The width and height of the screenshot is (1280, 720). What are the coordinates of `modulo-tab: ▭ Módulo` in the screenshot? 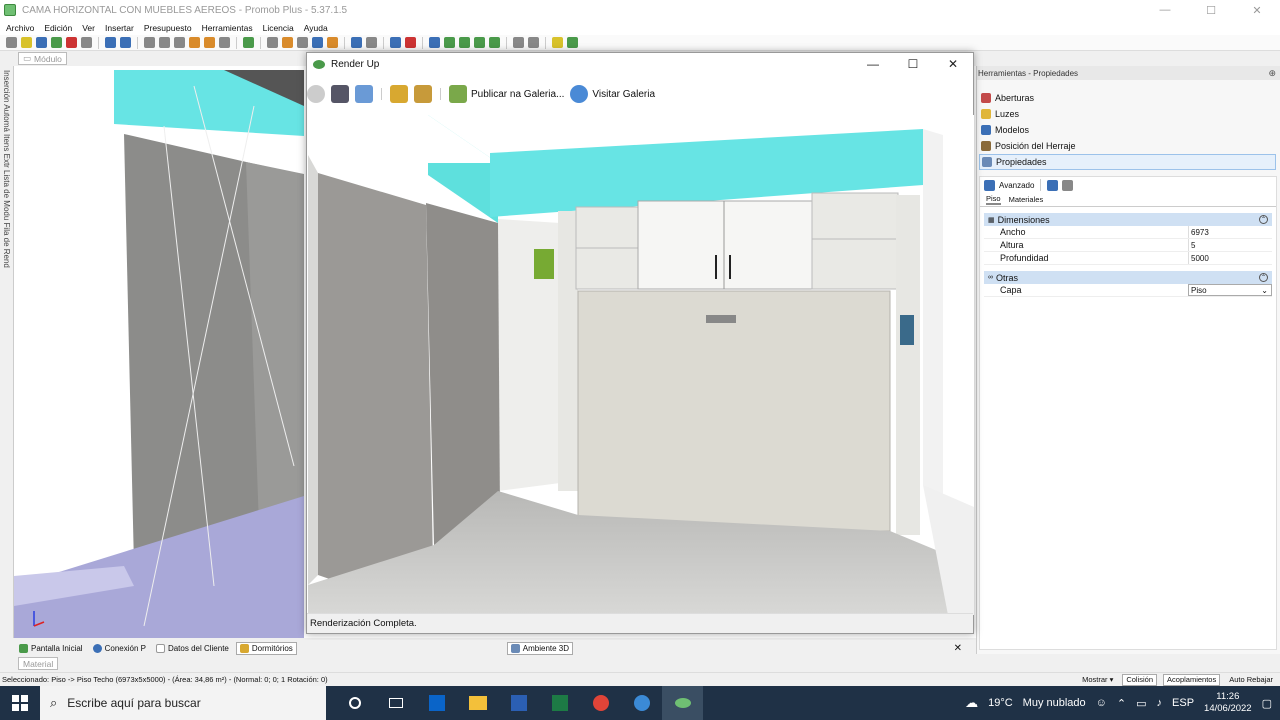 It's located at (42, 58).